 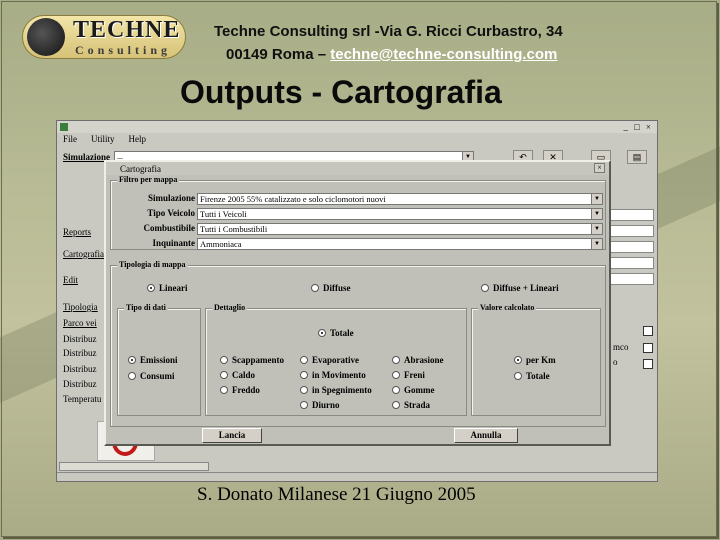 What do you see at coordinates (337, 288) in the screenshot?
I see `radio-label: Diffuse` at bounding box center [337, 288].